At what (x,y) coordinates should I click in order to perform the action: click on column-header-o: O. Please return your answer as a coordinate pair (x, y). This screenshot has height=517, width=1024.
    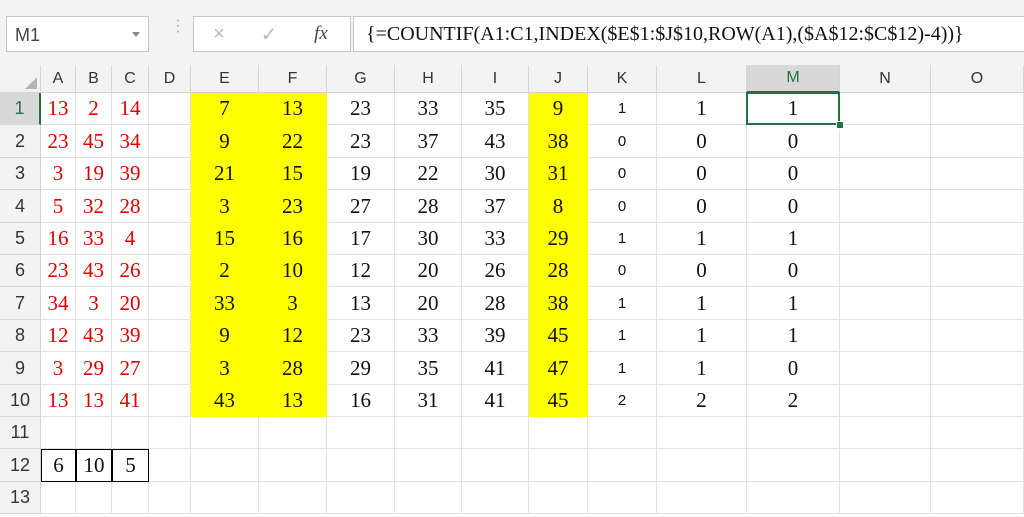
    Looking at the image, I should click on (977, 79).